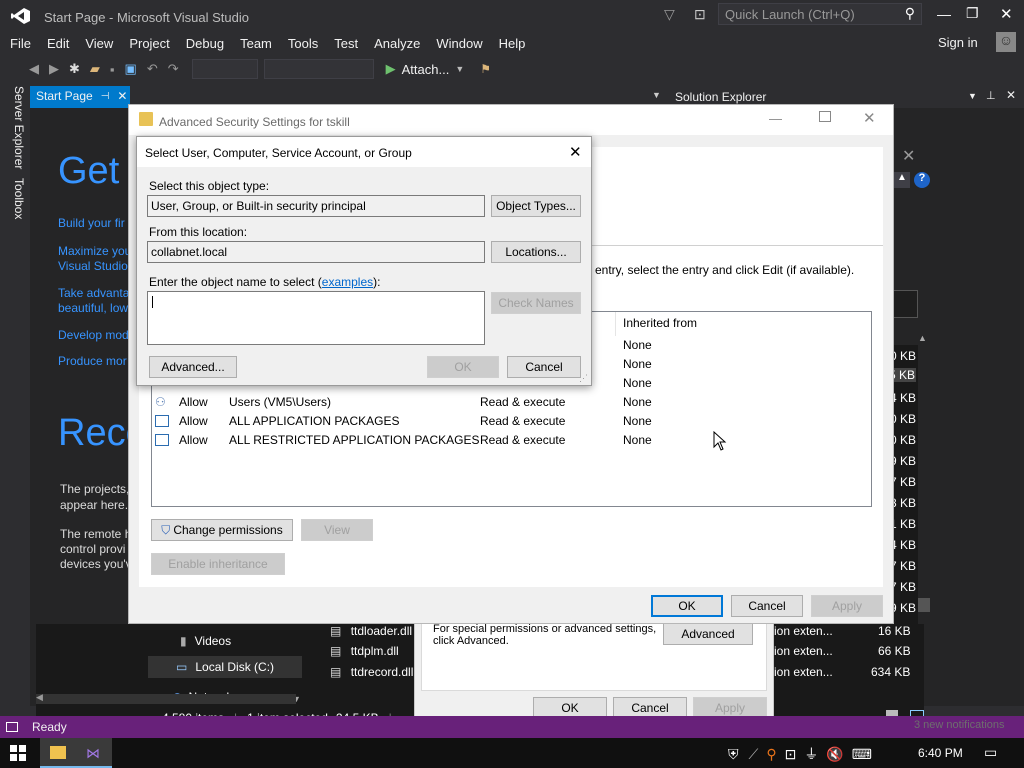  What do you see at coordinates (771, 754) in the screenshot?
I see `search-tray-icon: ⚲` at bounding box center [771, 754].